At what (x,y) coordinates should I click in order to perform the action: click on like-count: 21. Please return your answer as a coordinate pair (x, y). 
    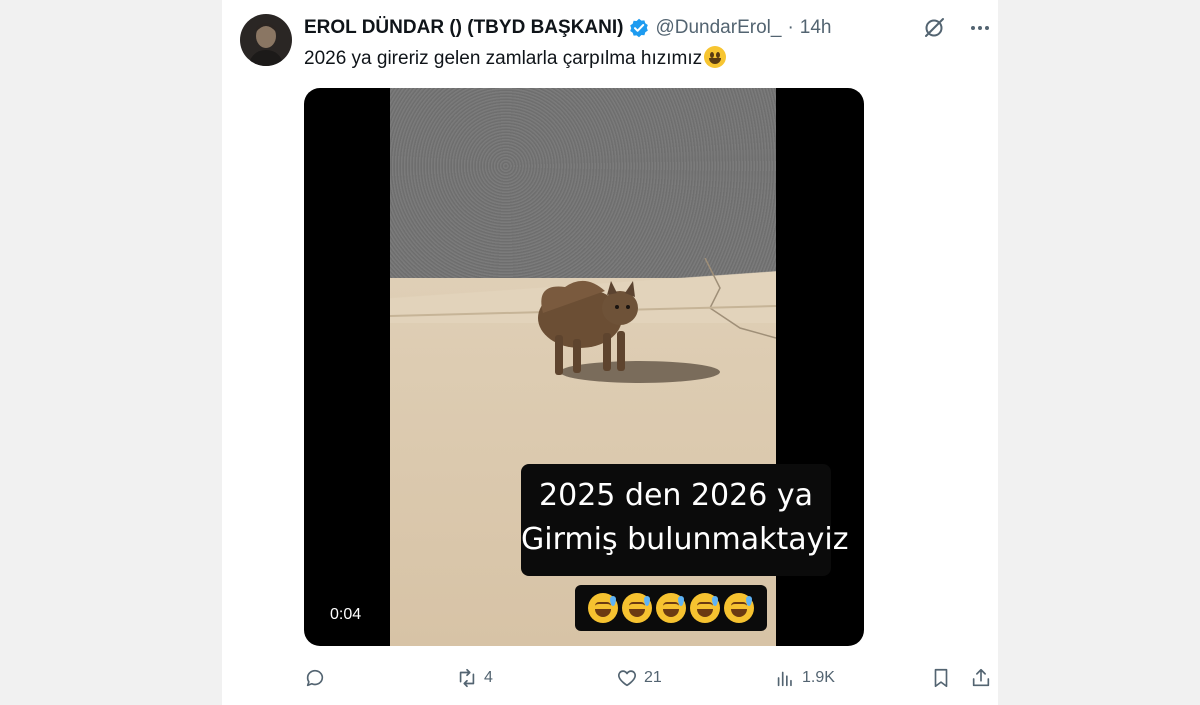
    Looking at the image, I should click on (653, 677).